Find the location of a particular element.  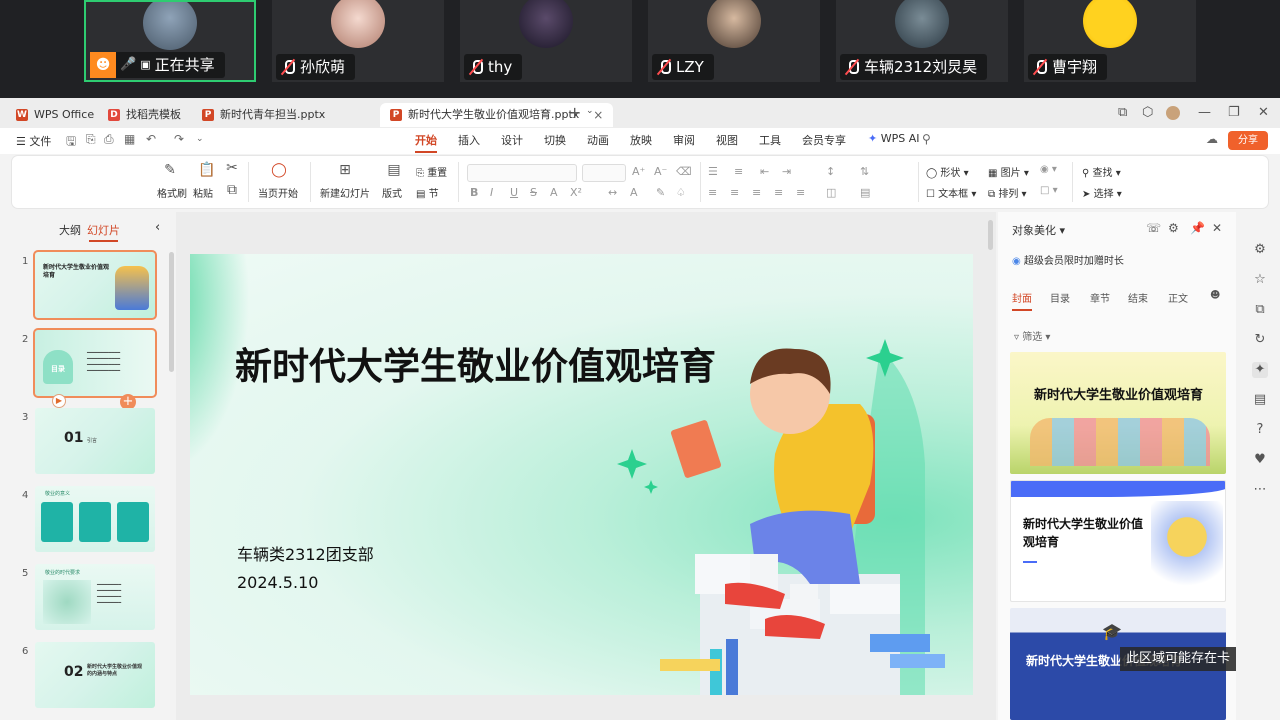

cloud-icon: ☁ is located at coordinates (1212, 139).